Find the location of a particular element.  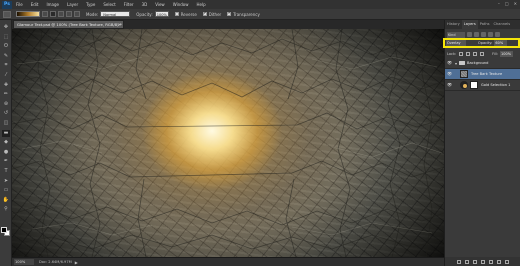

crop-tool-icon: ⌗ is located at coordinates (6, 65).